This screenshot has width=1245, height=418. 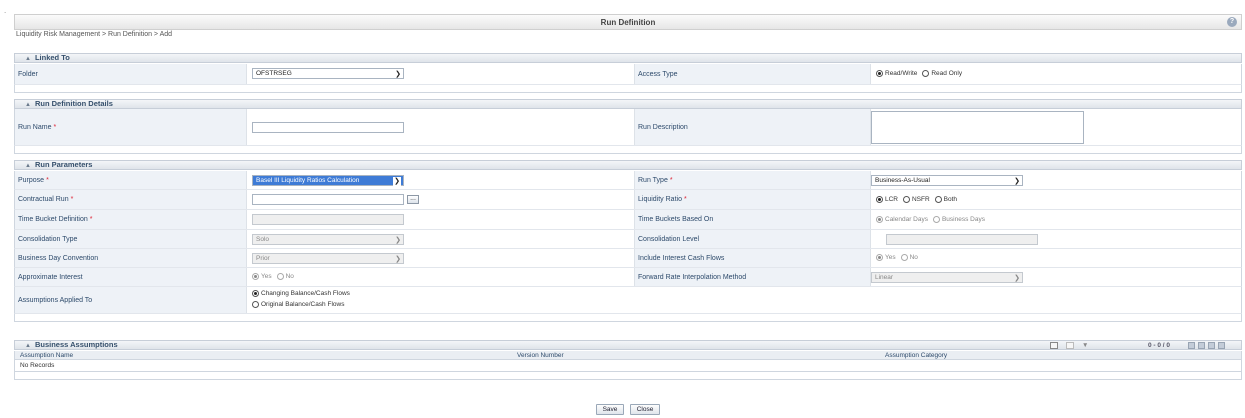 What do you see at coordinates (1191, 345) in the screenshot?
I see `first-page-icon` at bounding box center [1191, 345].